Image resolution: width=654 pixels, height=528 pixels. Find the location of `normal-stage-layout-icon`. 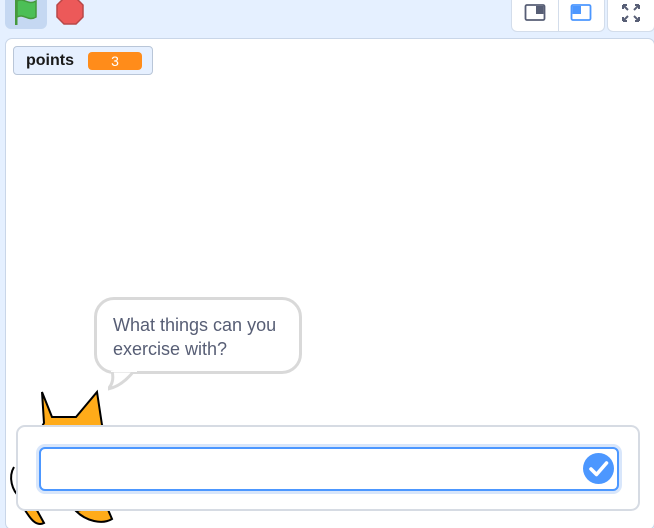

normal-stage-layout-icon is located at coordinates (581, 12).